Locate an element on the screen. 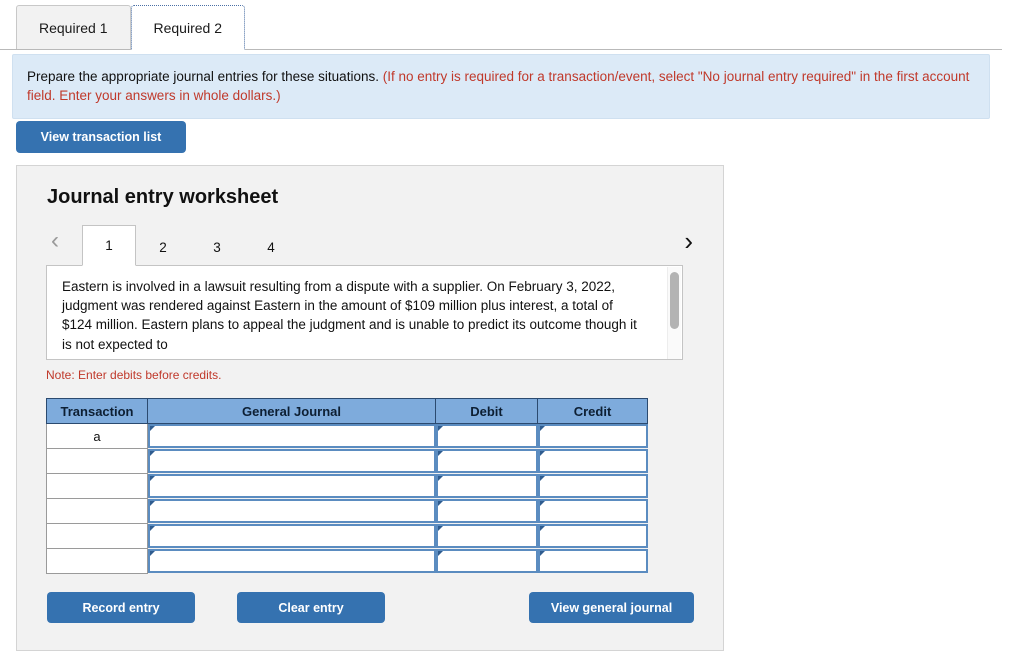 This screenshot has height=662, width=1024. transaction-cell: a is located at coordinates (97, 436).